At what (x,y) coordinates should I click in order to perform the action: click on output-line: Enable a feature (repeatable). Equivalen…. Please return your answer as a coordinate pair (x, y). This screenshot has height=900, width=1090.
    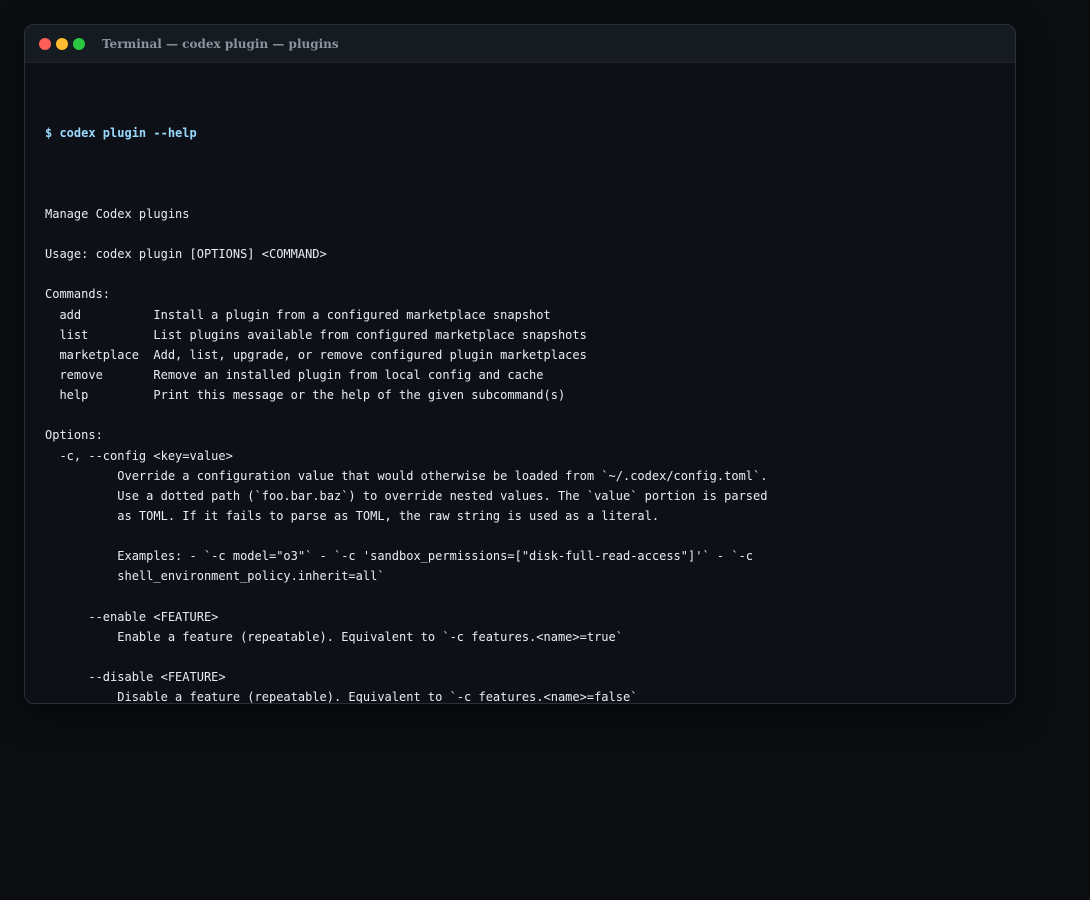
    Looking at the image, I should click on (334, 636).